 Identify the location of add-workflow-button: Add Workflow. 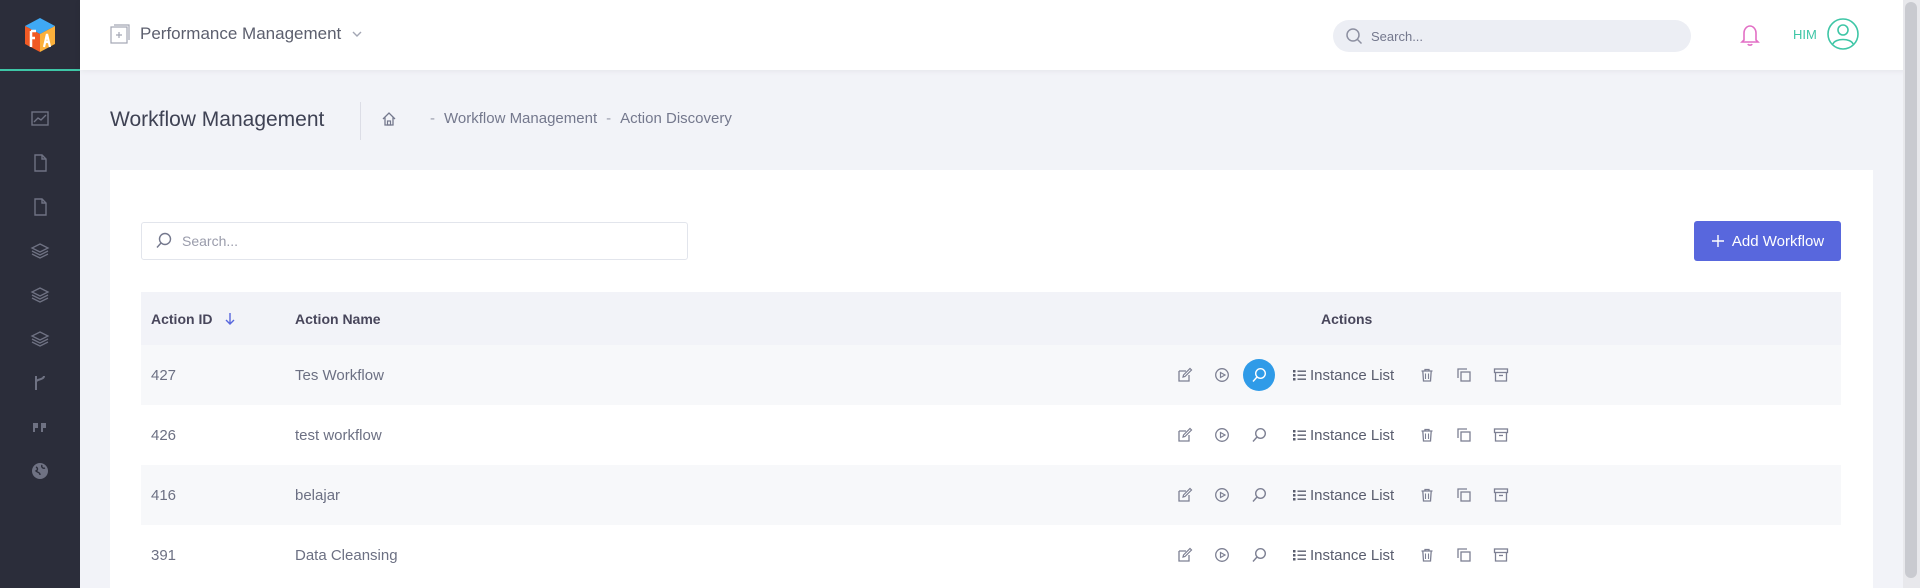
(1767, 241).